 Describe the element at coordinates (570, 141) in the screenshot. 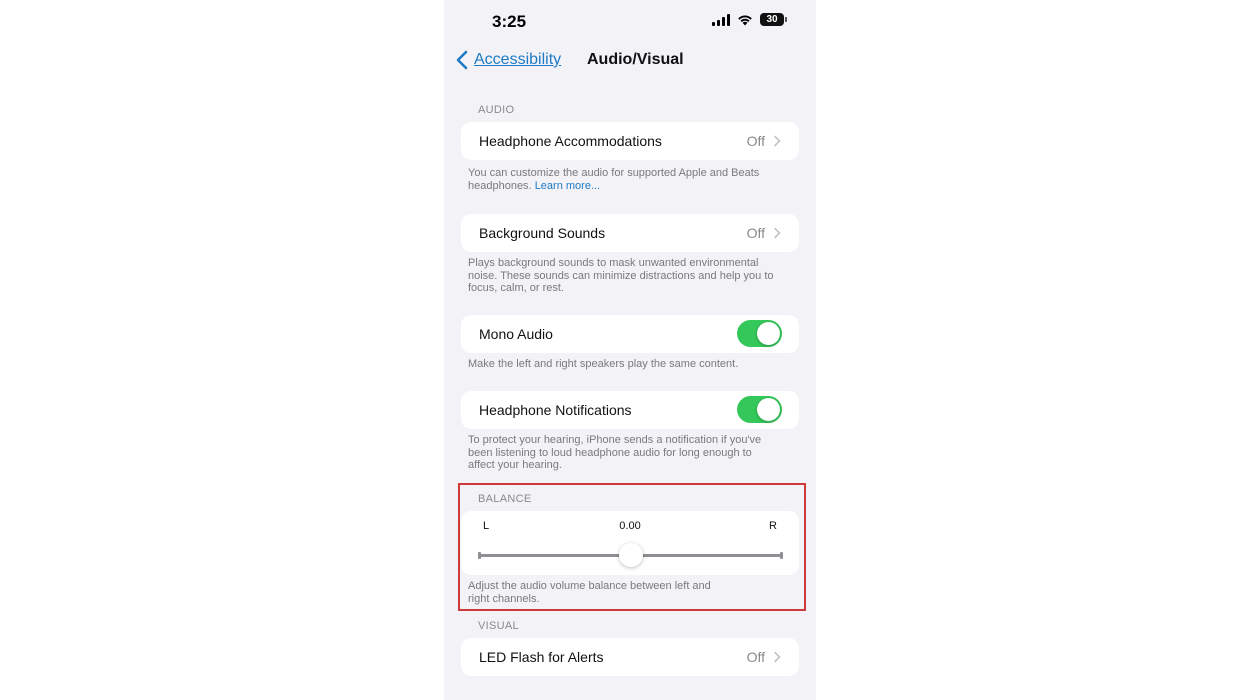

I see `row-label: Headphone Accommodations` at that location.